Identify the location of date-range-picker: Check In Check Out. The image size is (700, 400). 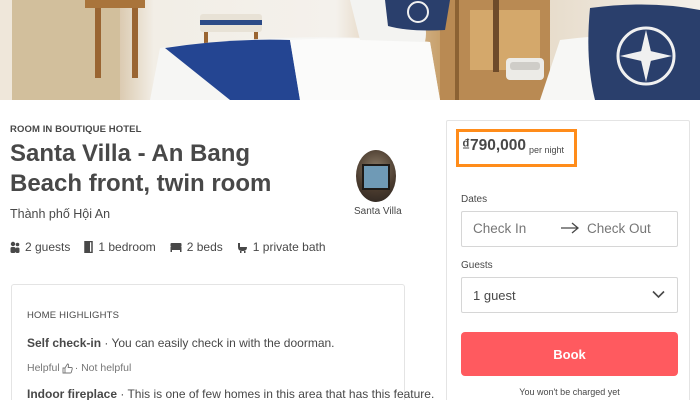
(569, 229).